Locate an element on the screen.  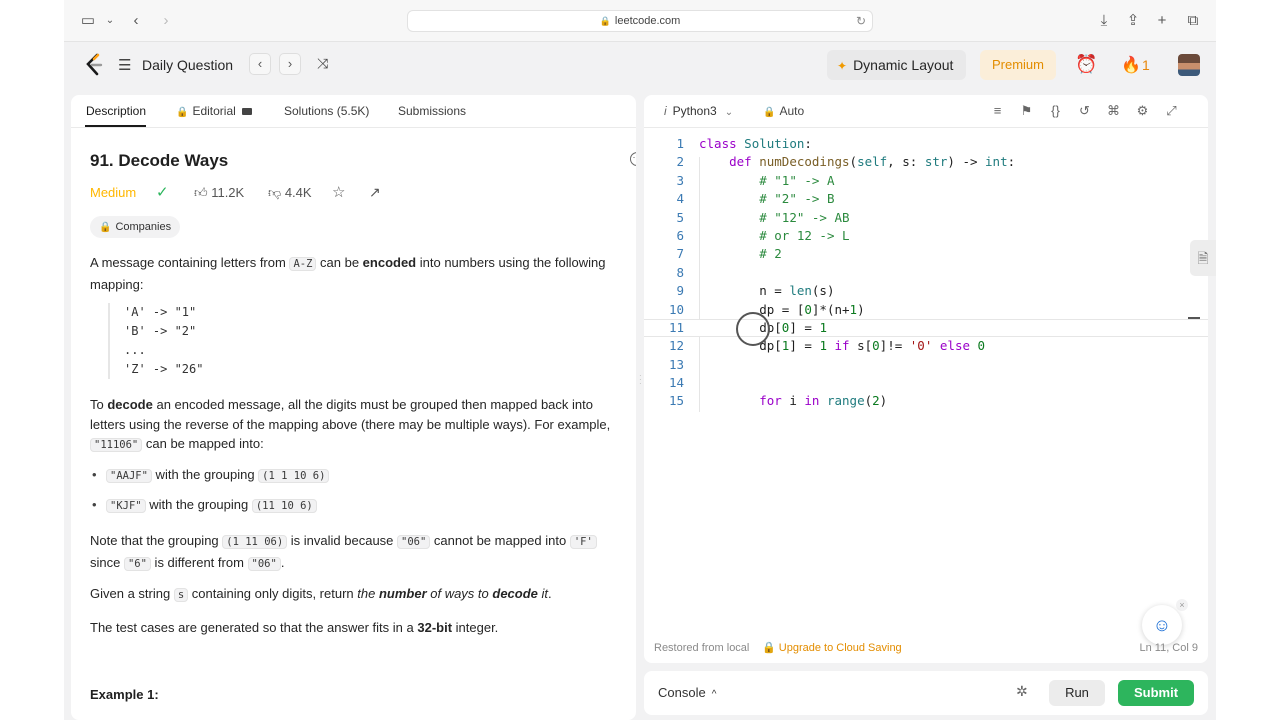
tab-solutions: Solutions (5.5K) is located at coordinates (326, 111).